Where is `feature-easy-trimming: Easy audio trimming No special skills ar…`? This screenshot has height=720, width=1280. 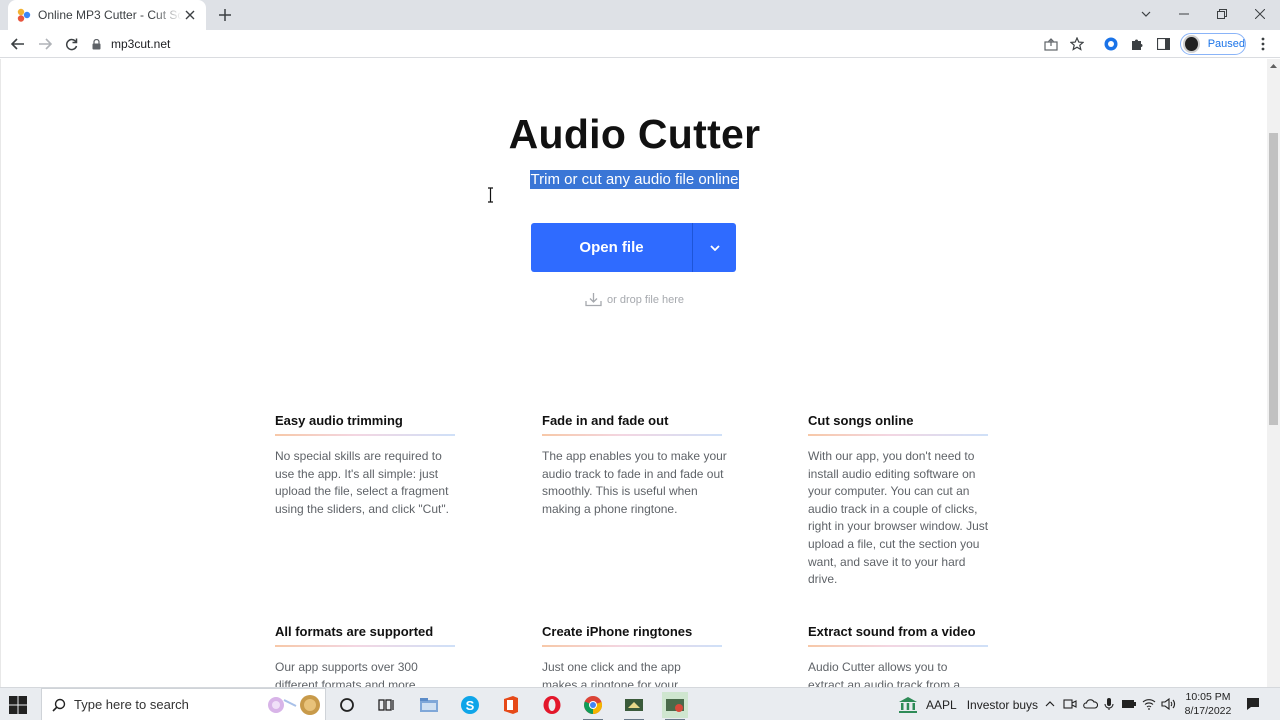 feature-easy-trimming: Easy audio trimming No special skills ar… is located at coordinates (375, 465).